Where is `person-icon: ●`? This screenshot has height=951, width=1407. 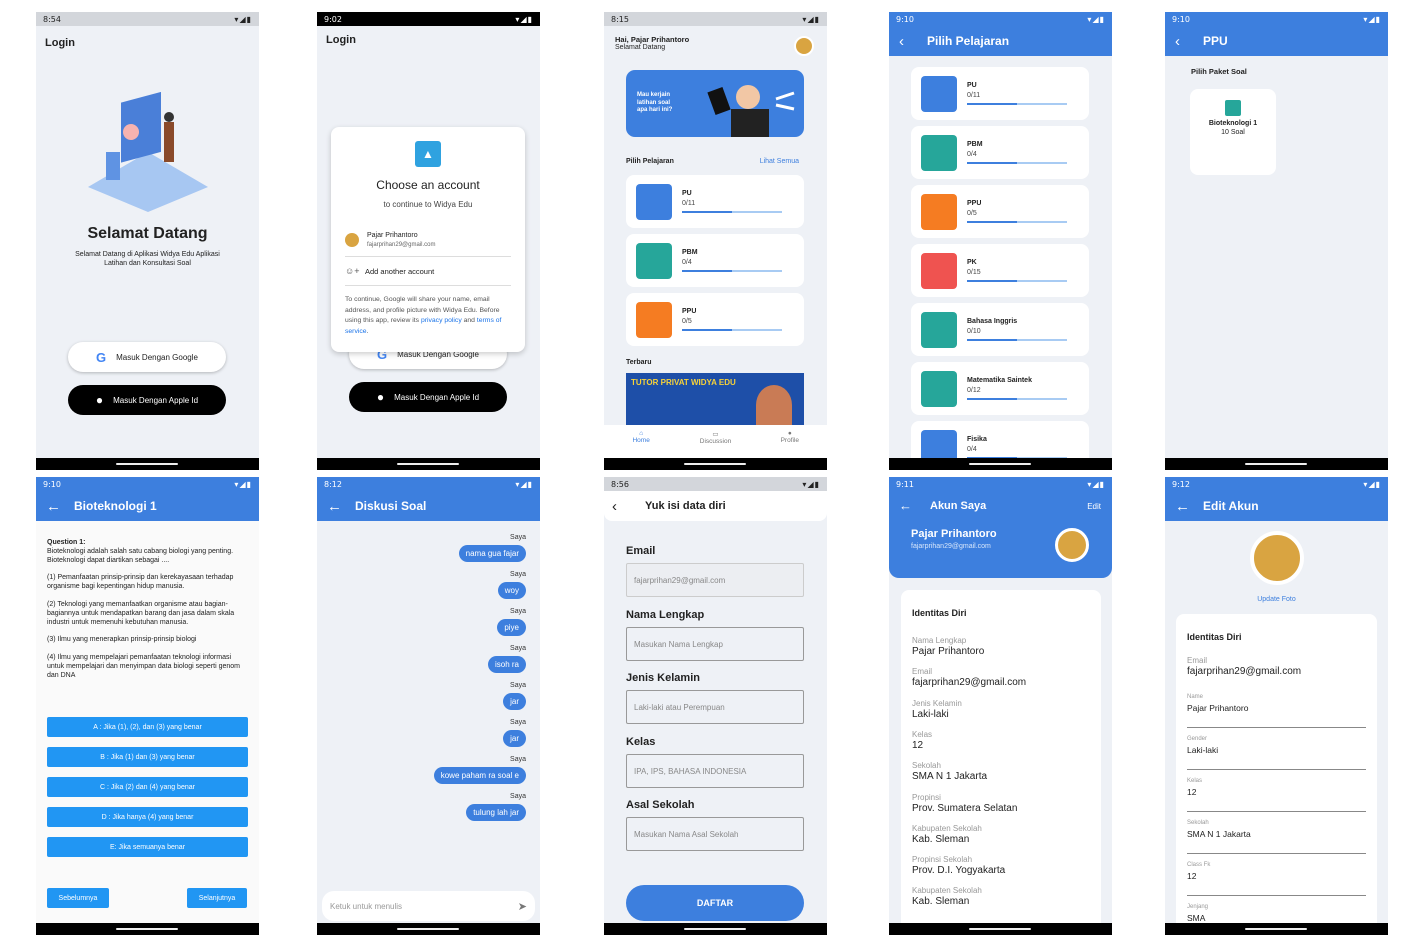
person-icon: ● is located at coordinates (789, 433).